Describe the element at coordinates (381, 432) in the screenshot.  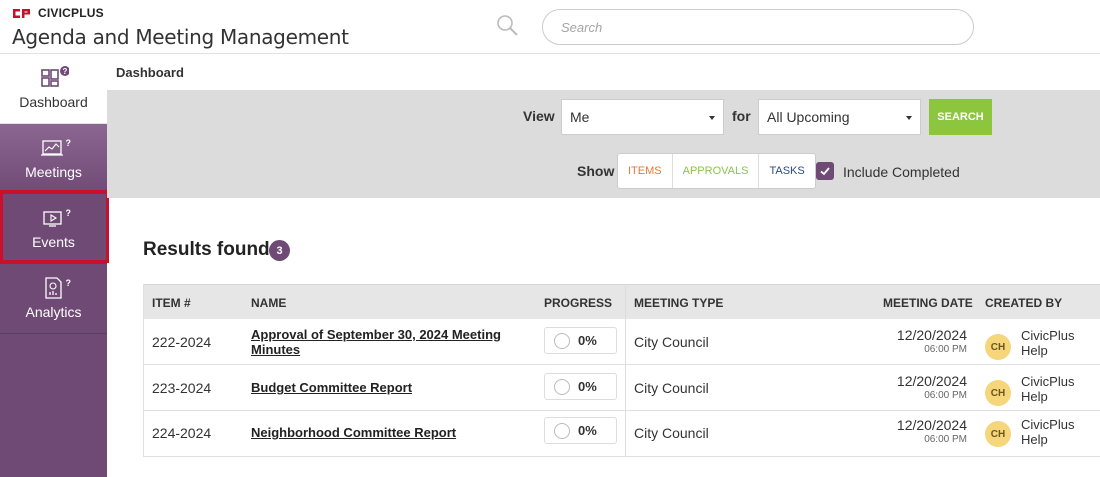
I see `item-name-link: Neighborhood Committee Report` at that location.